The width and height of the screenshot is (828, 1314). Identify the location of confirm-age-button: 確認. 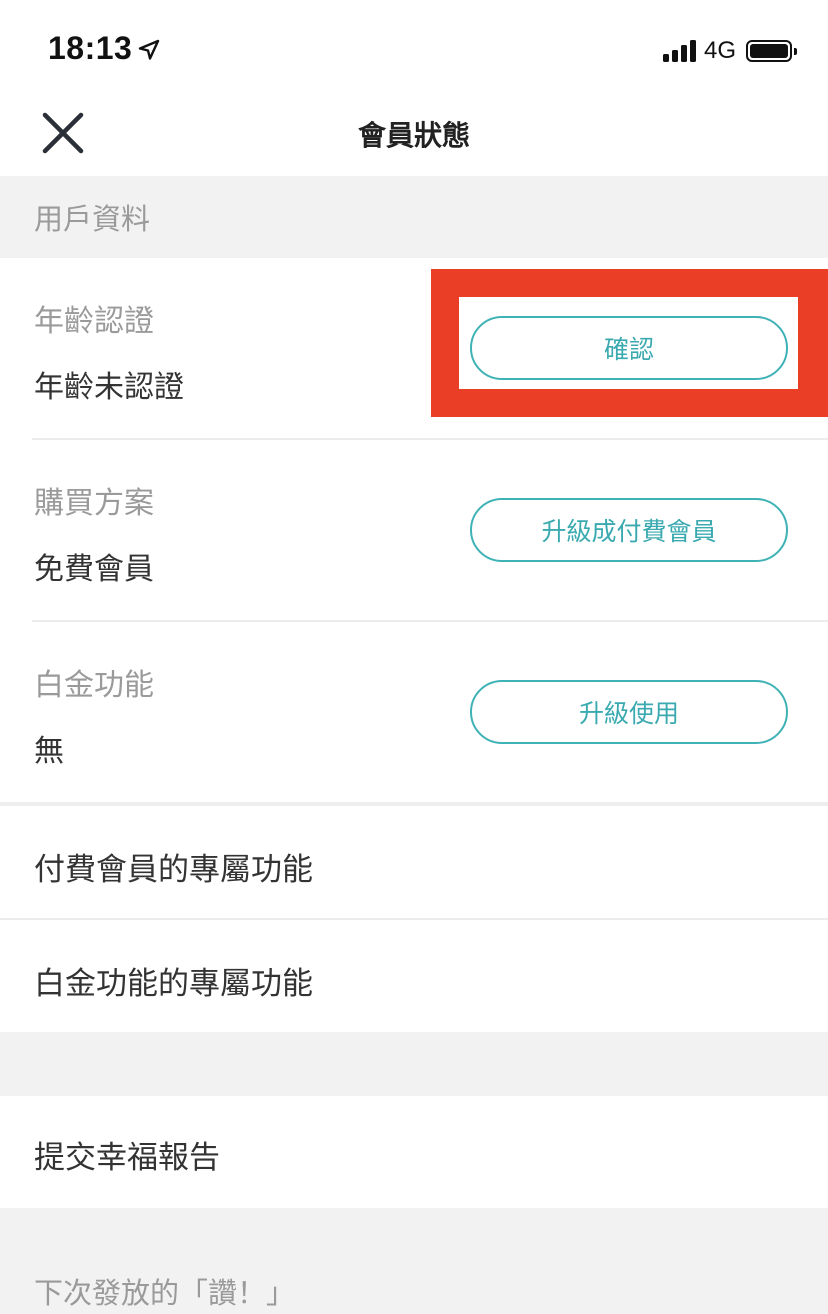
(629, 348).